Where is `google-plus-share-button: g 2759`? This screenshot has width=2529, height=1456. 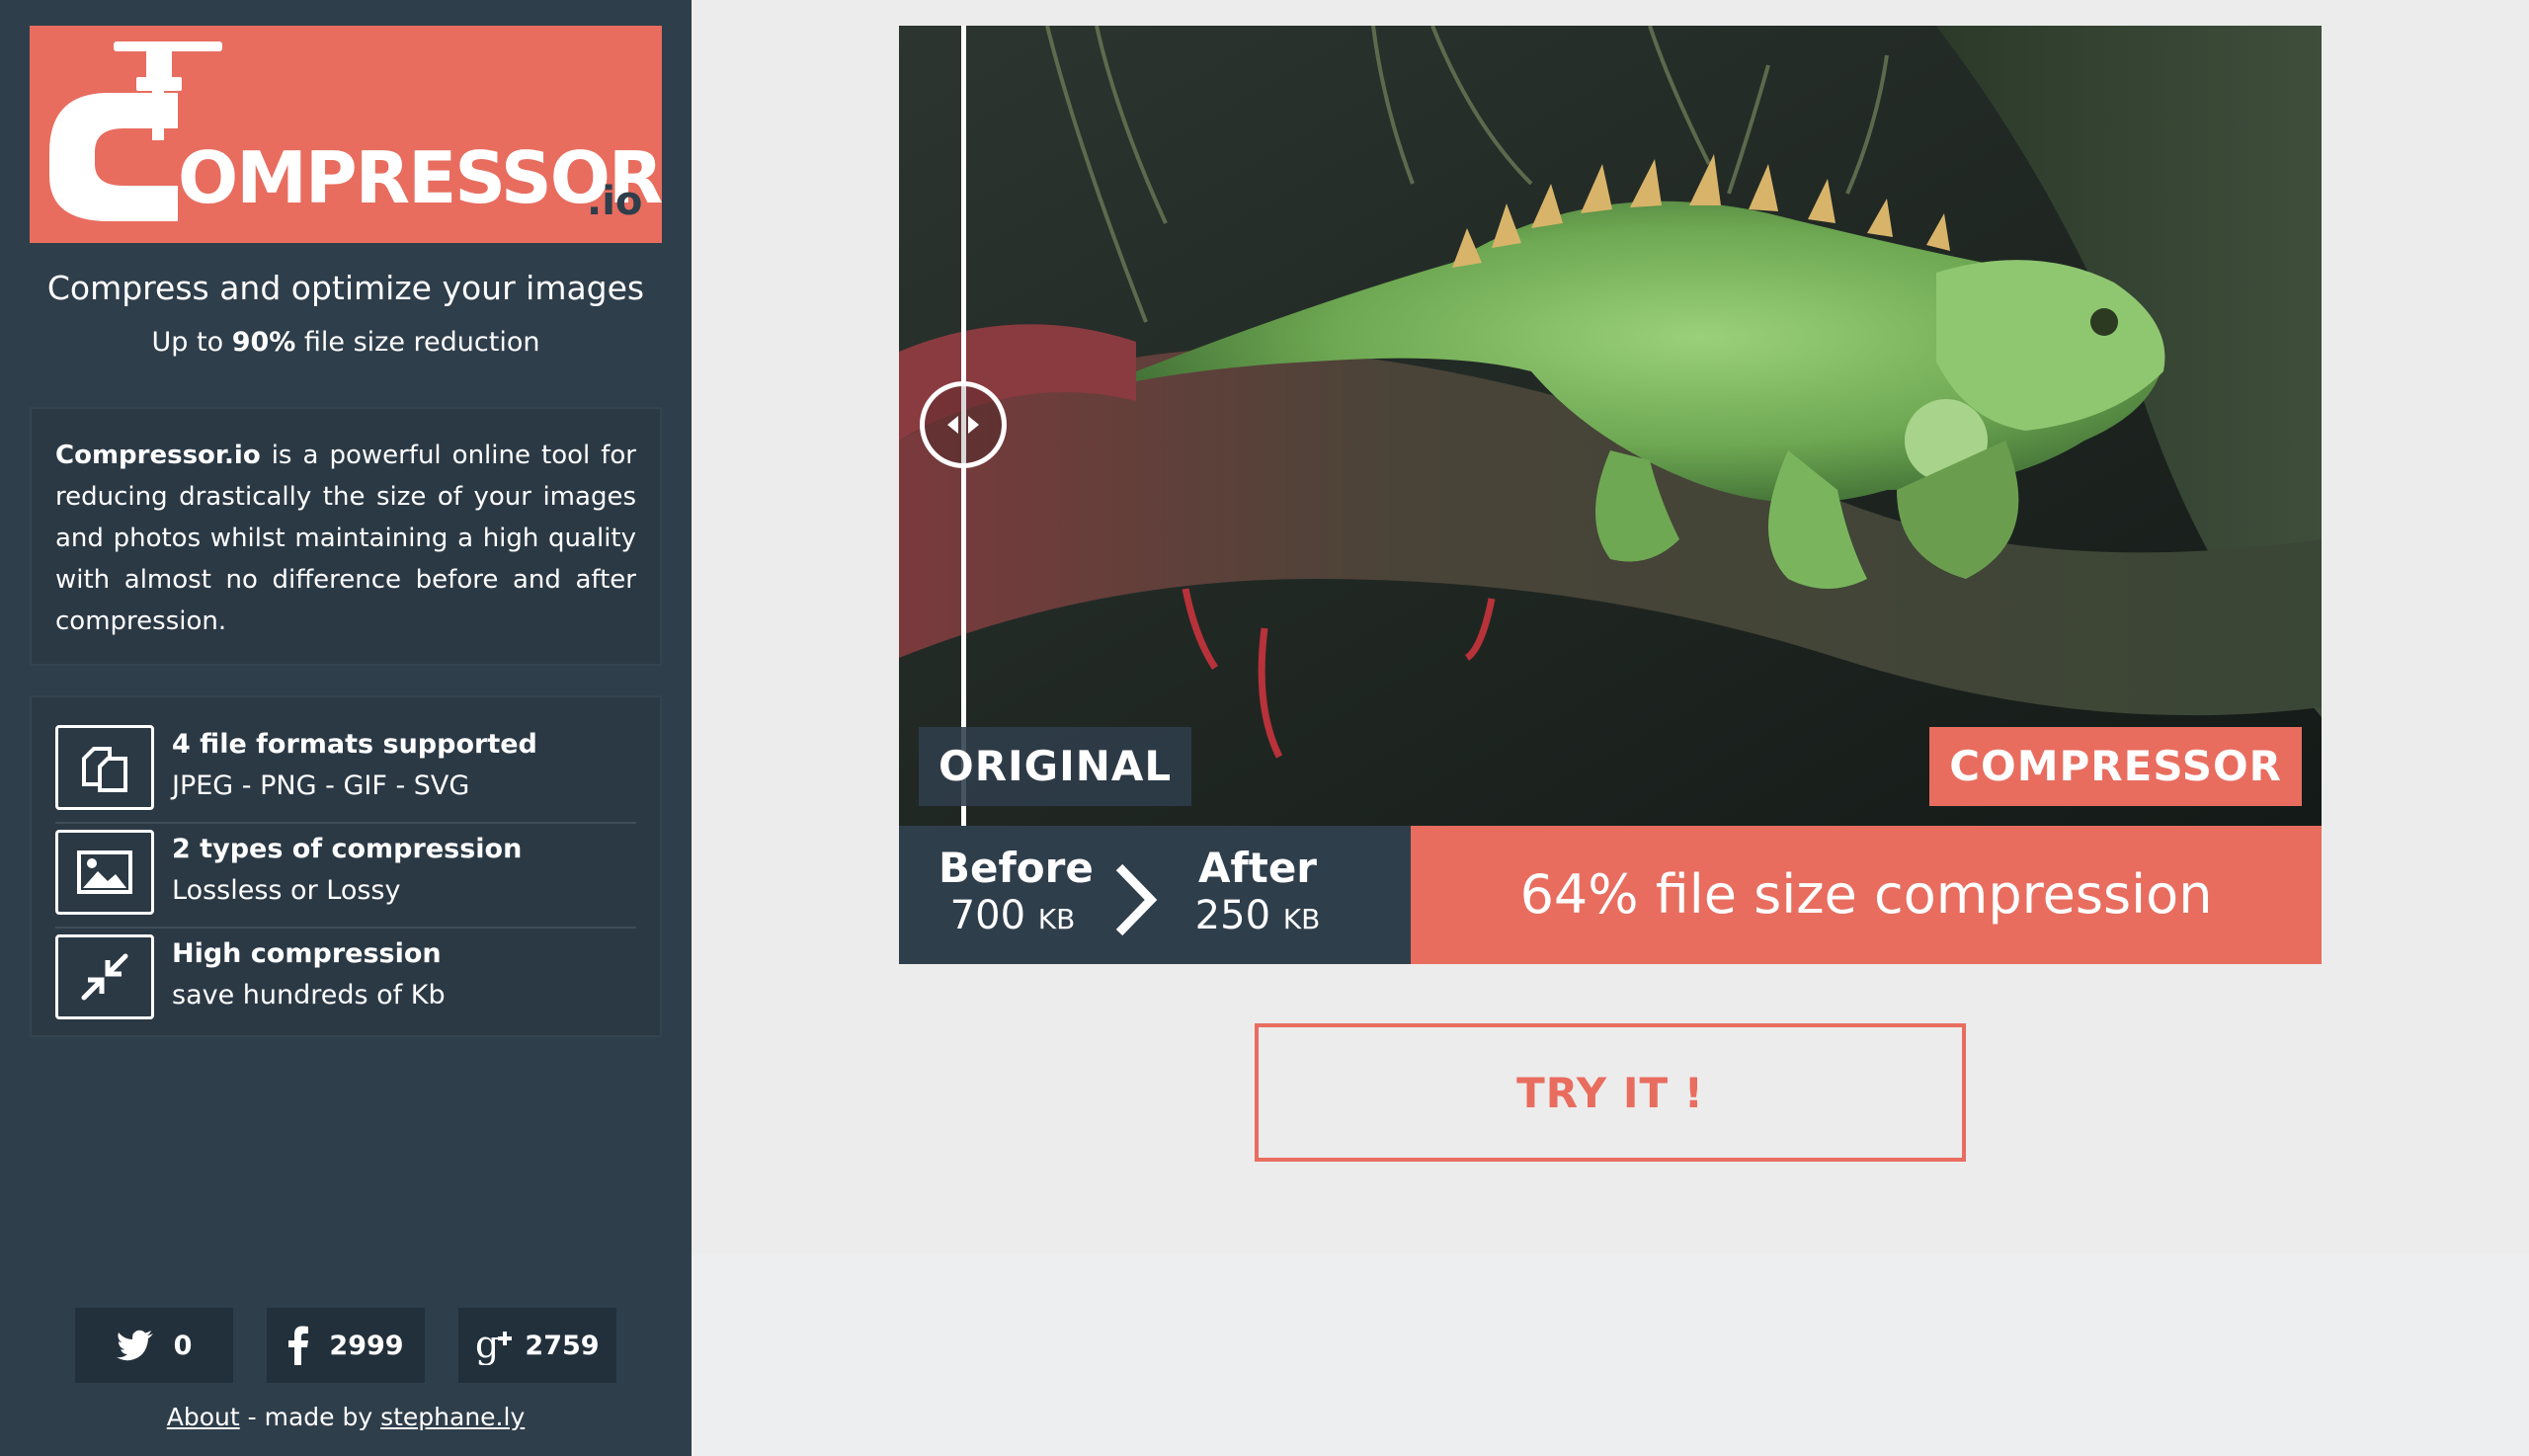 google-plus-share-button: g 2759 is located at coordinates (537, 1345).